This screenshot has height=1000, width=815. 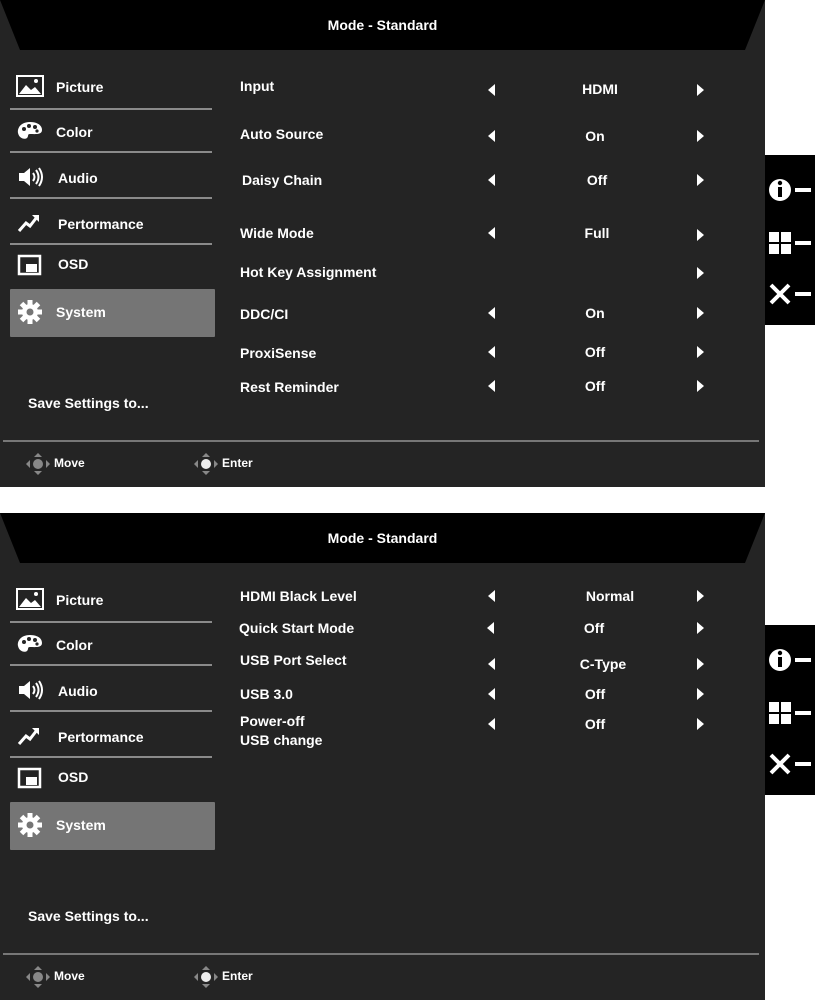 I want to click on row-label-hdmi-black-level: HDMI Black Level, so click(x=298, y=596).